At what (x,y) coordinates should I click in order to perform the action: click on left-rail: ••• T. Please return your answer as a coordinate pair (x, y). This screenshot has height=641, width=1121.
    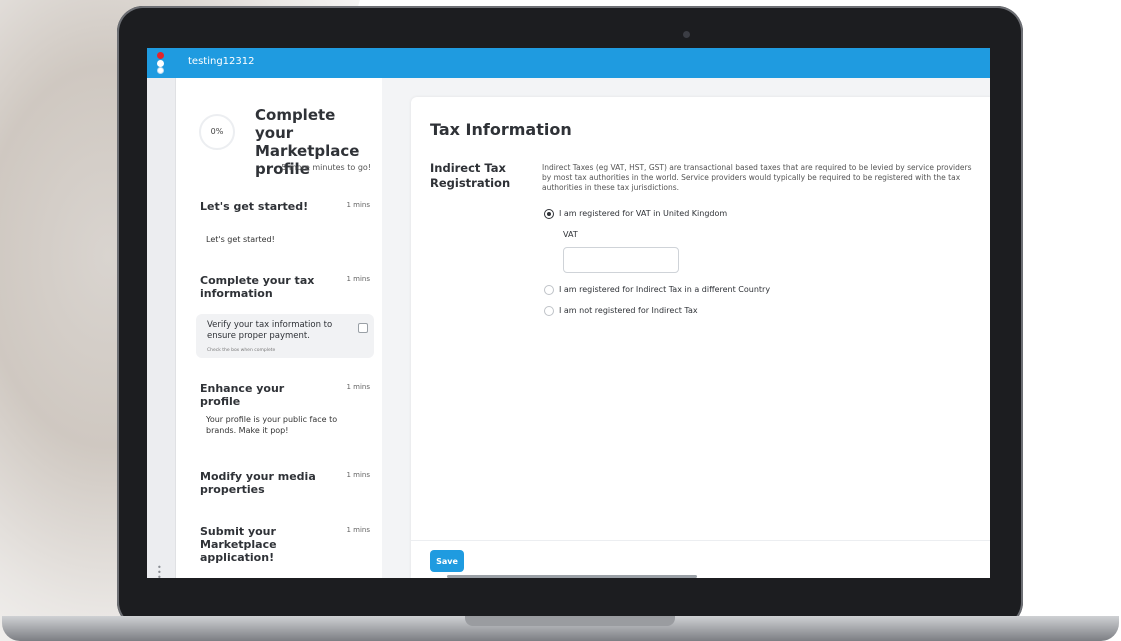
    Looking at the image, I should click on (161, 328).